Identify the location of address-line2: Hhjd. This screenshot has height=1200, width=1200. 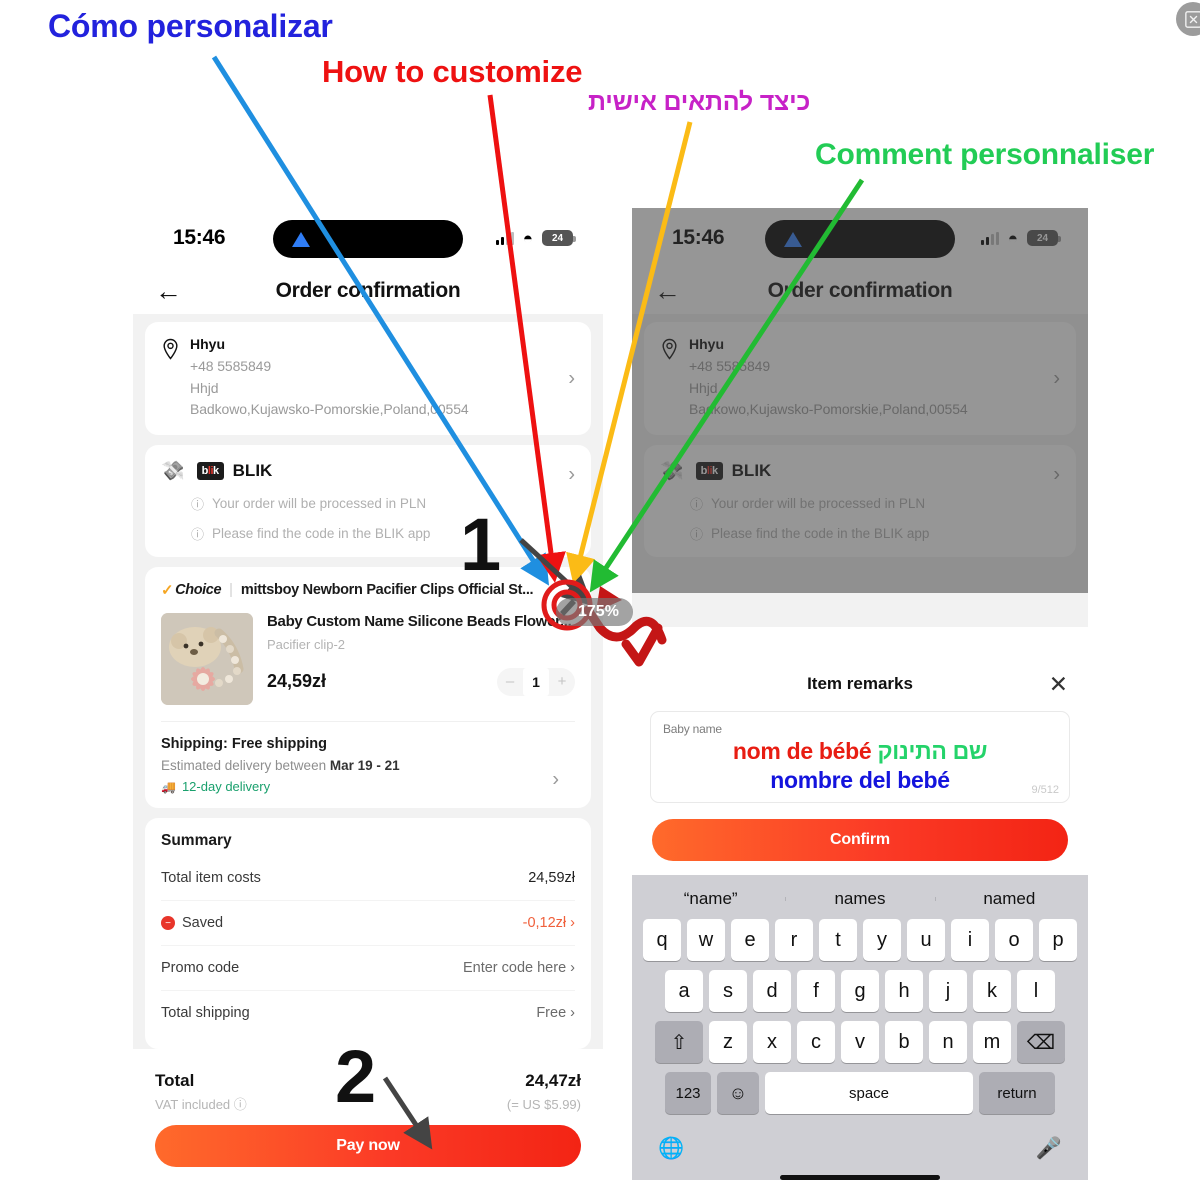
(204, 387).